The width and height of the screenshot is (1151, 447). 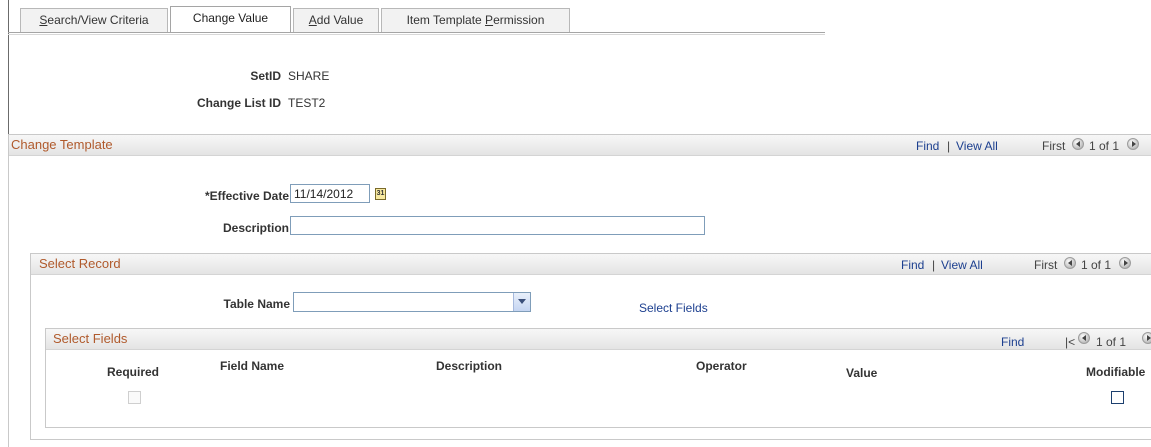 What do you see at coordinates (330, 193) in the screenshot?
I see `effective-date-input` at bounding box center [330, 193].